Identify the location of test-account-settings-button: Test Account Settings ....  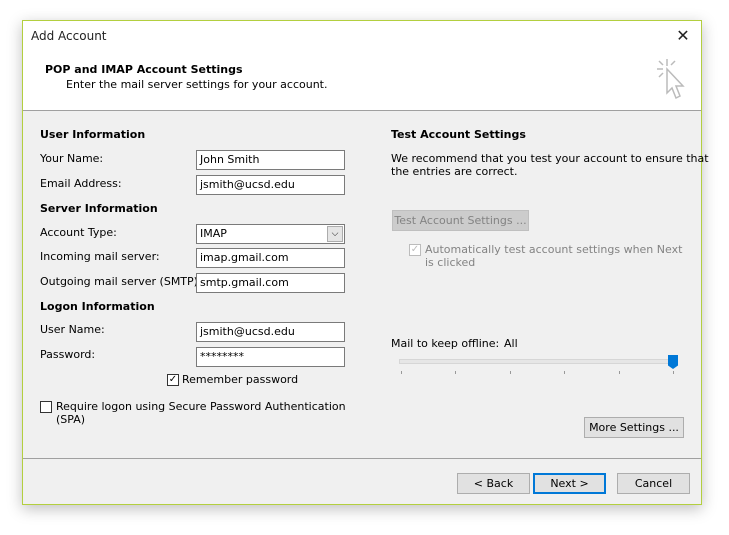
(460, 220).